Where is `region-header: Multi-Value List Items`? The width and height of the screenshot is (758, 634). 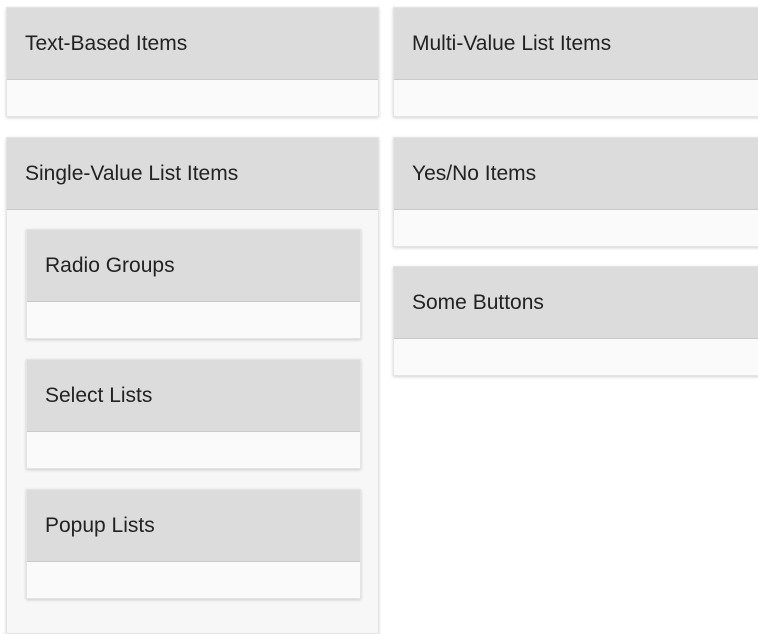 region-header: Multi-Value List Items is located at coordinates (576, 44).